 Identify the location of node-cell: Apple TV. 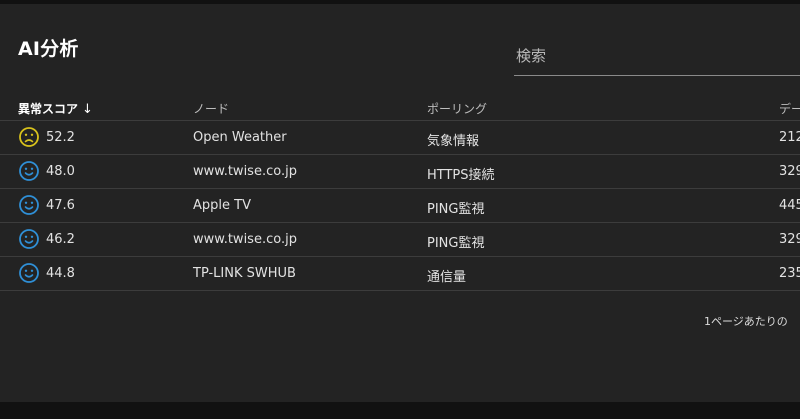
(222, 205).